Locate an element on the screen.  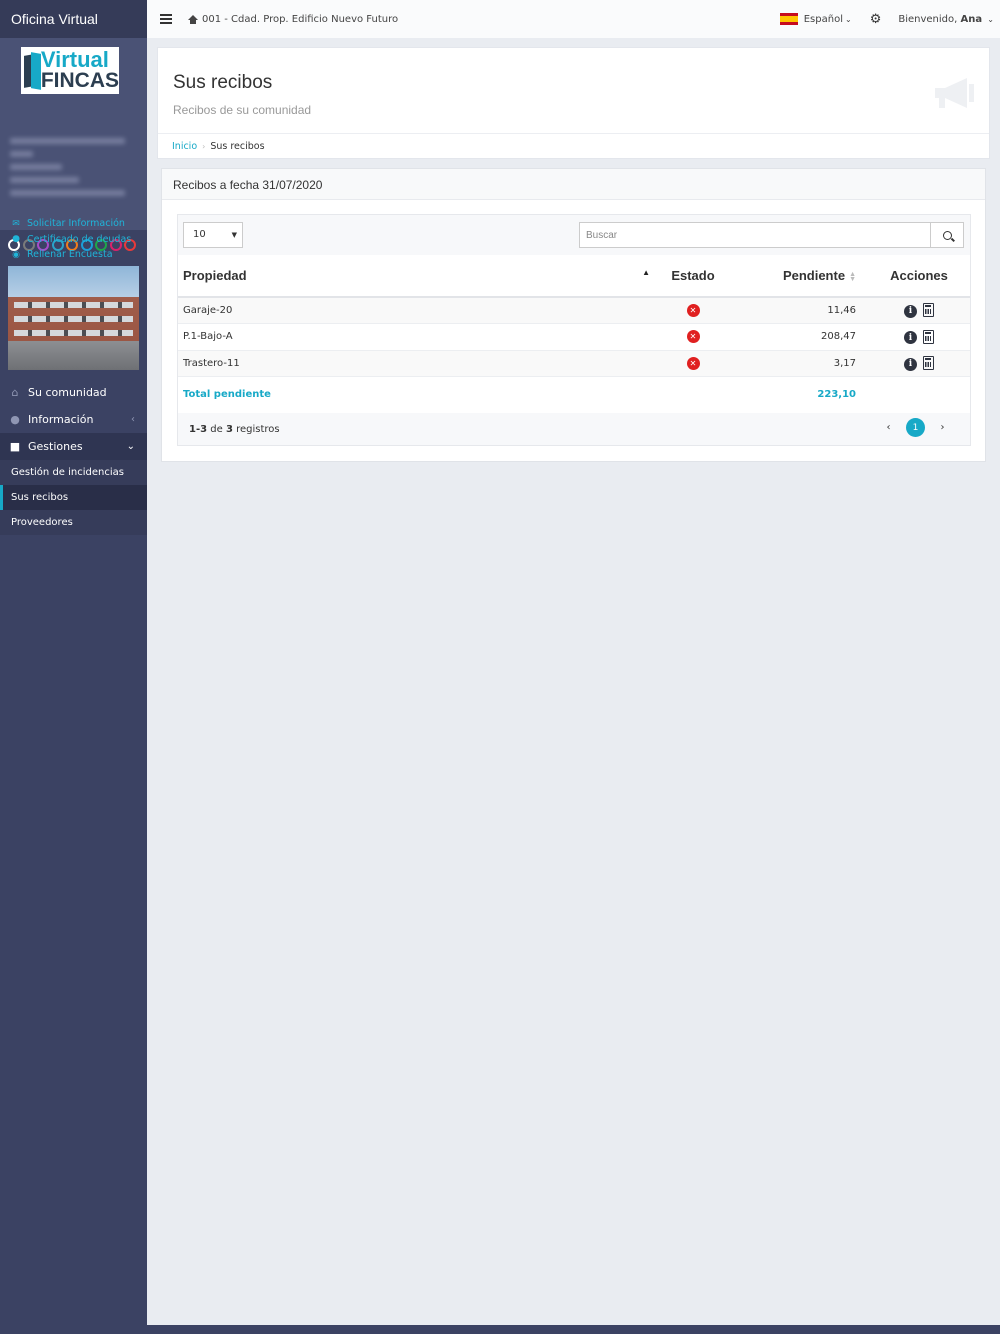
blurred-contact-info is located at coordinates (67, 171).